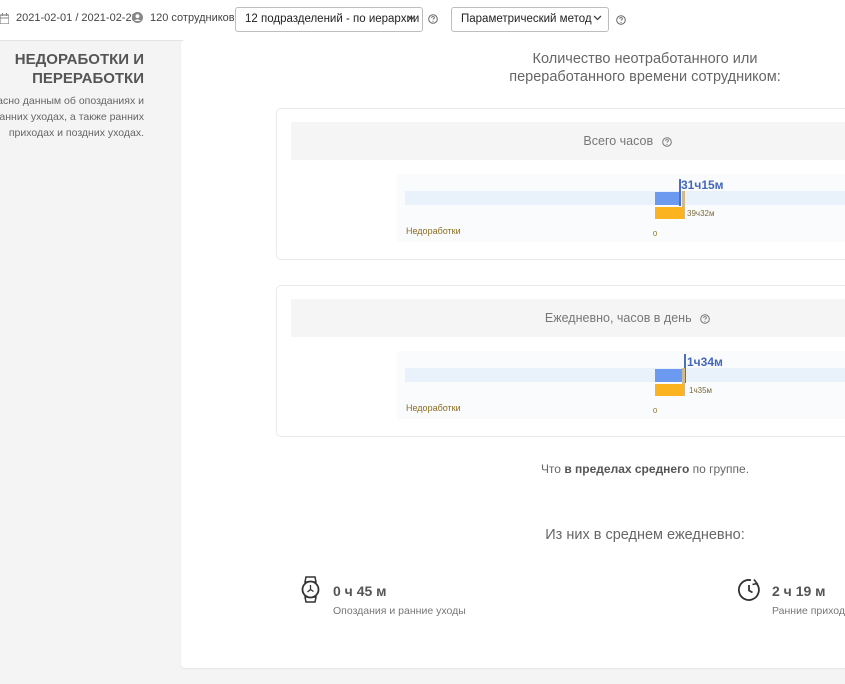 The image size is (845, 684). What do you see at coordinates (137, 17) in the screenshot?
I see `user-icon` at bounding box center [137, 17].